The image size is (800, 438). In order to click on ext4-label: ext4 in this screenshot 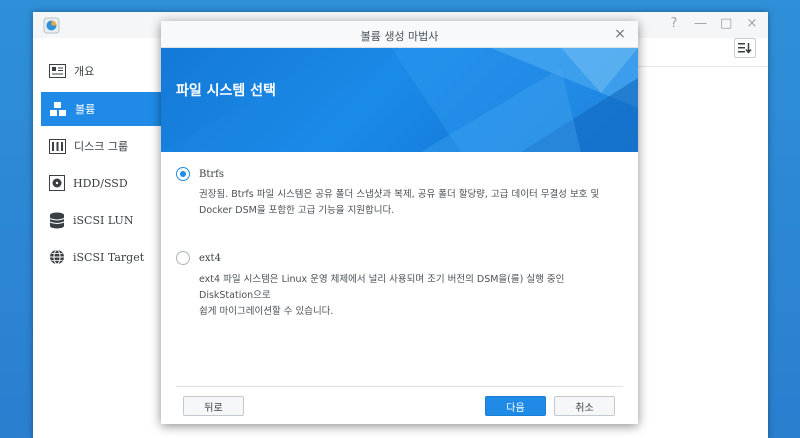, I will do `click(210, 258)`.